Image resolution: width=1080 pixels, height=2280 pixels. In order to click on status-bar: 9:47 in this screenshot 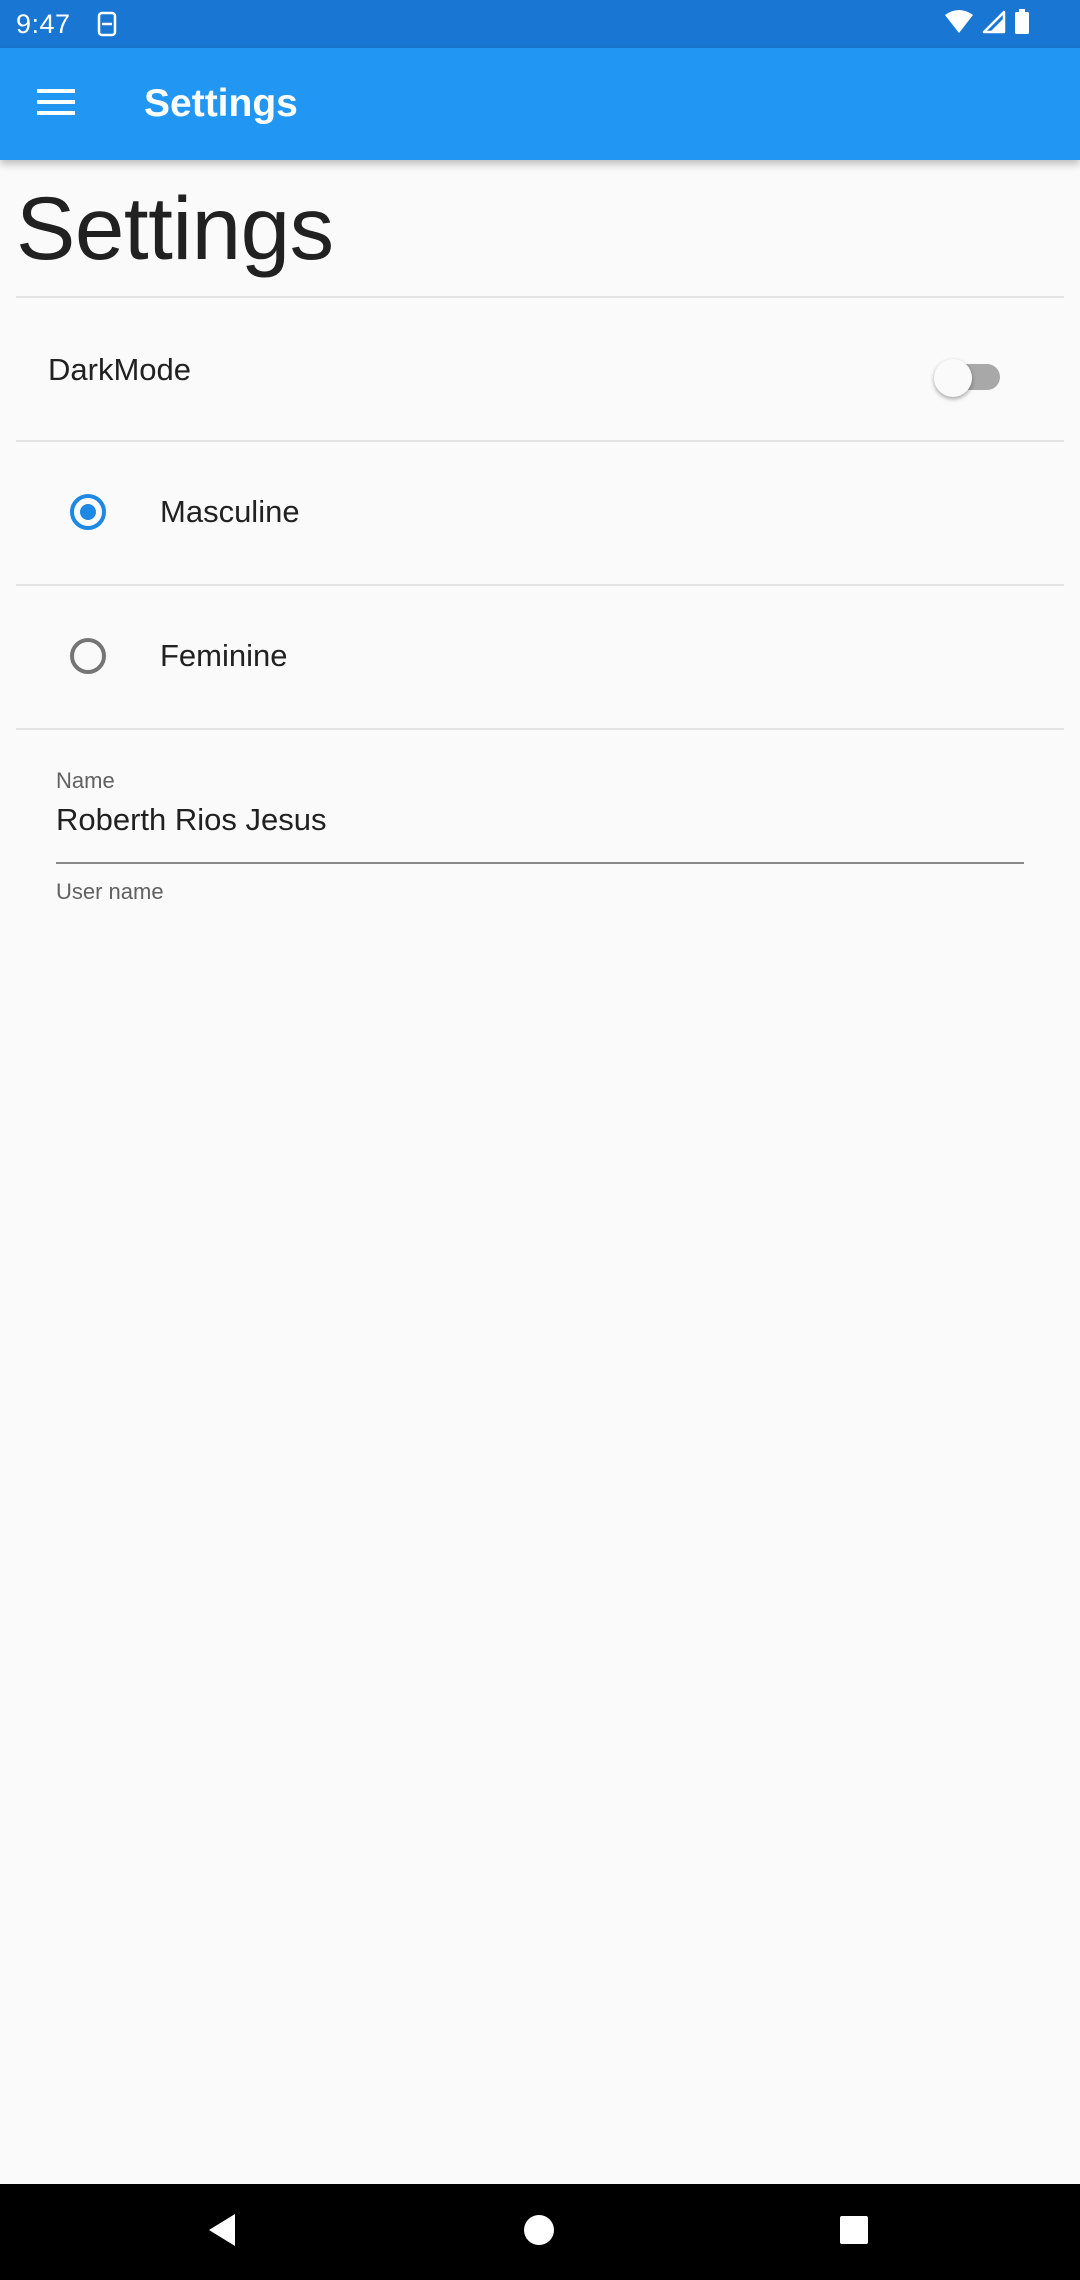, I will do `click(540, 24)`.